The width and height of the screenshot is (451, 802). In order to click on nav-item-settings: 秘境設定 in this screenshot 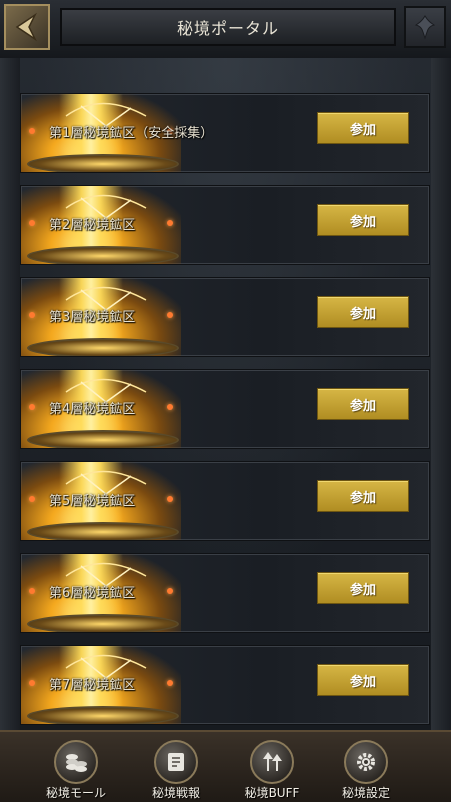, I will do `click(366, 770)`.